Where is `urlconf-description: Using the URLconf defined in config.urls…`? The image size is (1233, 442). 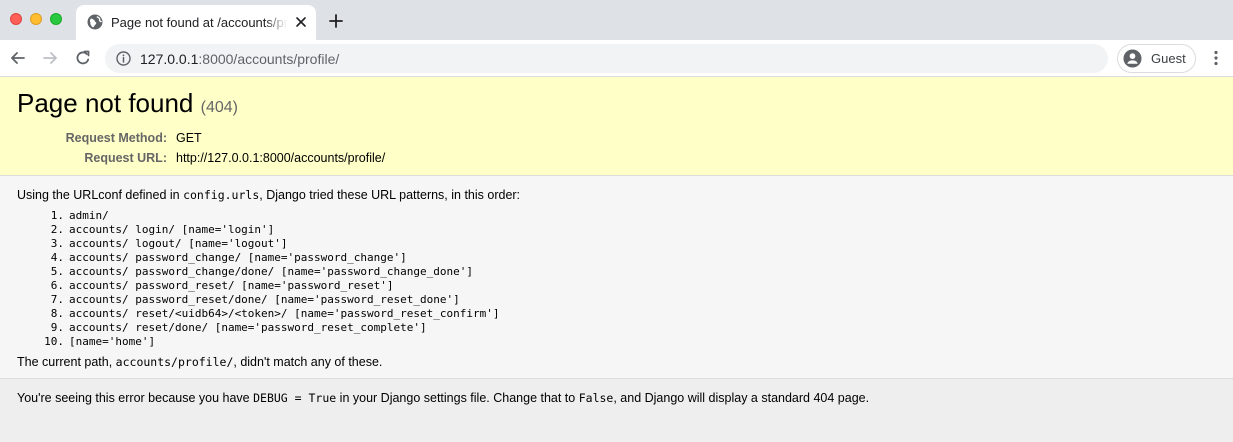
urlconf-description: Using the URLconf defined in config.urls… is located at coordinates (268, 195).